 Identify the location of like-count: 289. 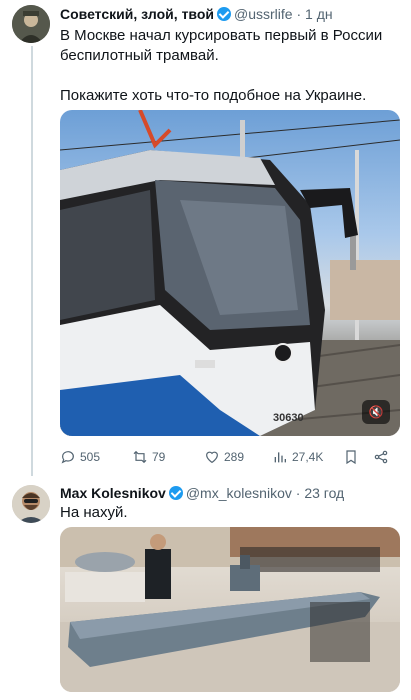
(234, 457).